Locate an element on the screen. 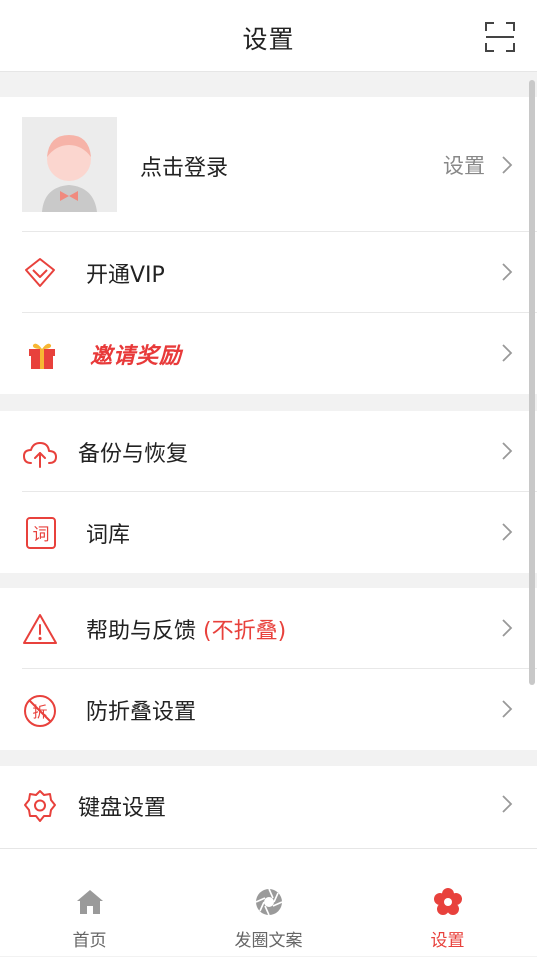  help-label: 帮助与反馈 is located at coordinates (141, 631).